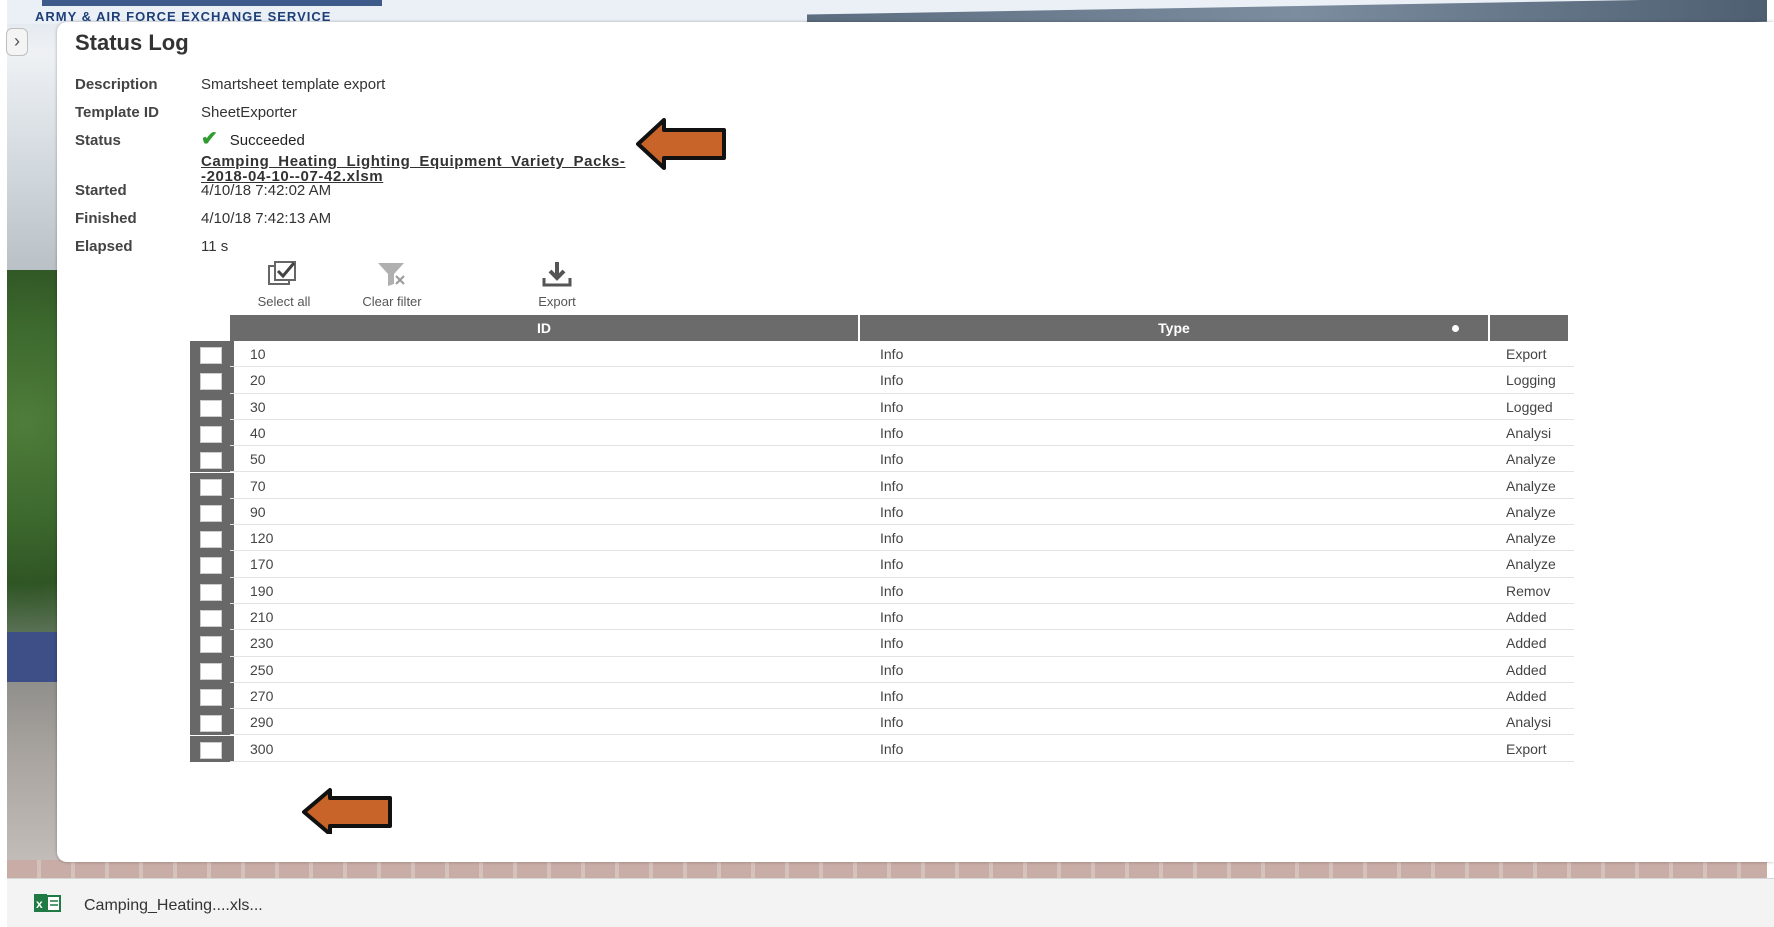 The image size is (1774, 927). What do you see at coordinates (557, 275) in the screenshot?
I see `export-download-icon` at bounding box center [557, 275].